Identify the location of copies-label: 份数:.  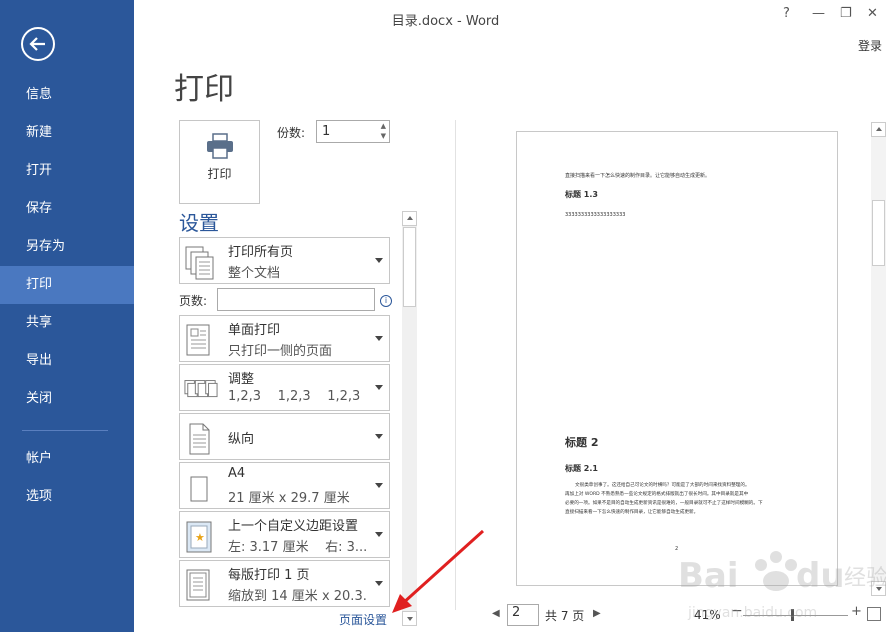
(291, 133).